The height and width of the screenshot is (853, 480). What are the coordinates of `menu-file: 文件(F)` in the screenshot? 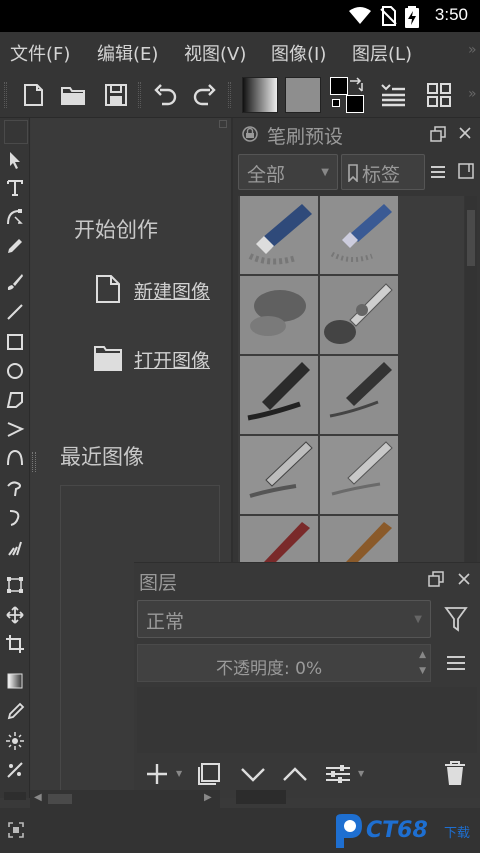 It's located at (40, 53).